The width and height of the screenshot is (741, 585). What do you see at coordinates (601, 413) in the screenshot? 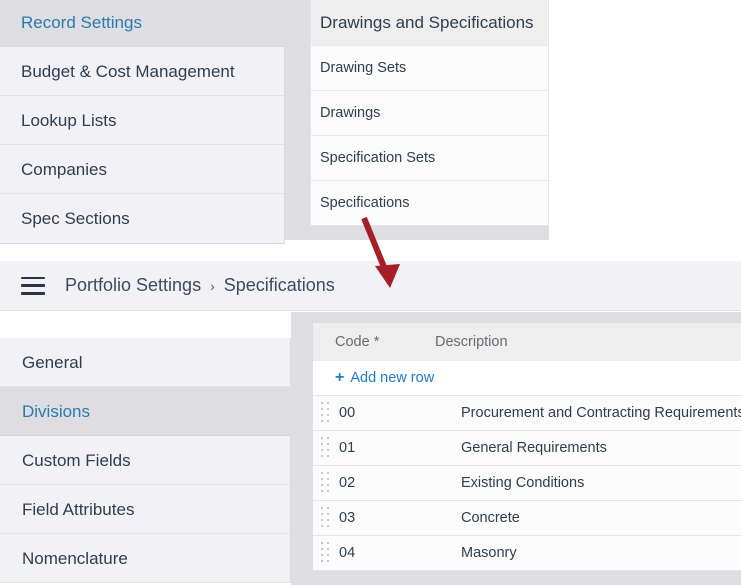
I see `cell-description: Procurement and Contracting Requirements` at bounding box center [601, 413].